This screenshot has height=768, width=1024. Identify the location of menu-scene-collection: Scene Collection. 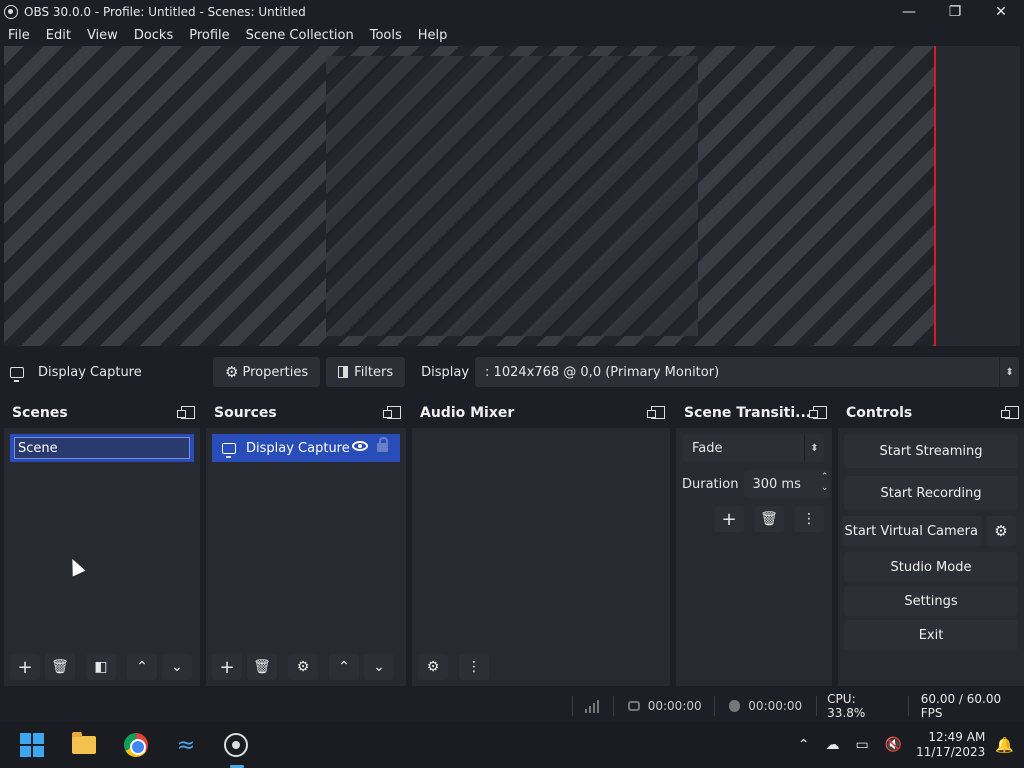
(300, 35).